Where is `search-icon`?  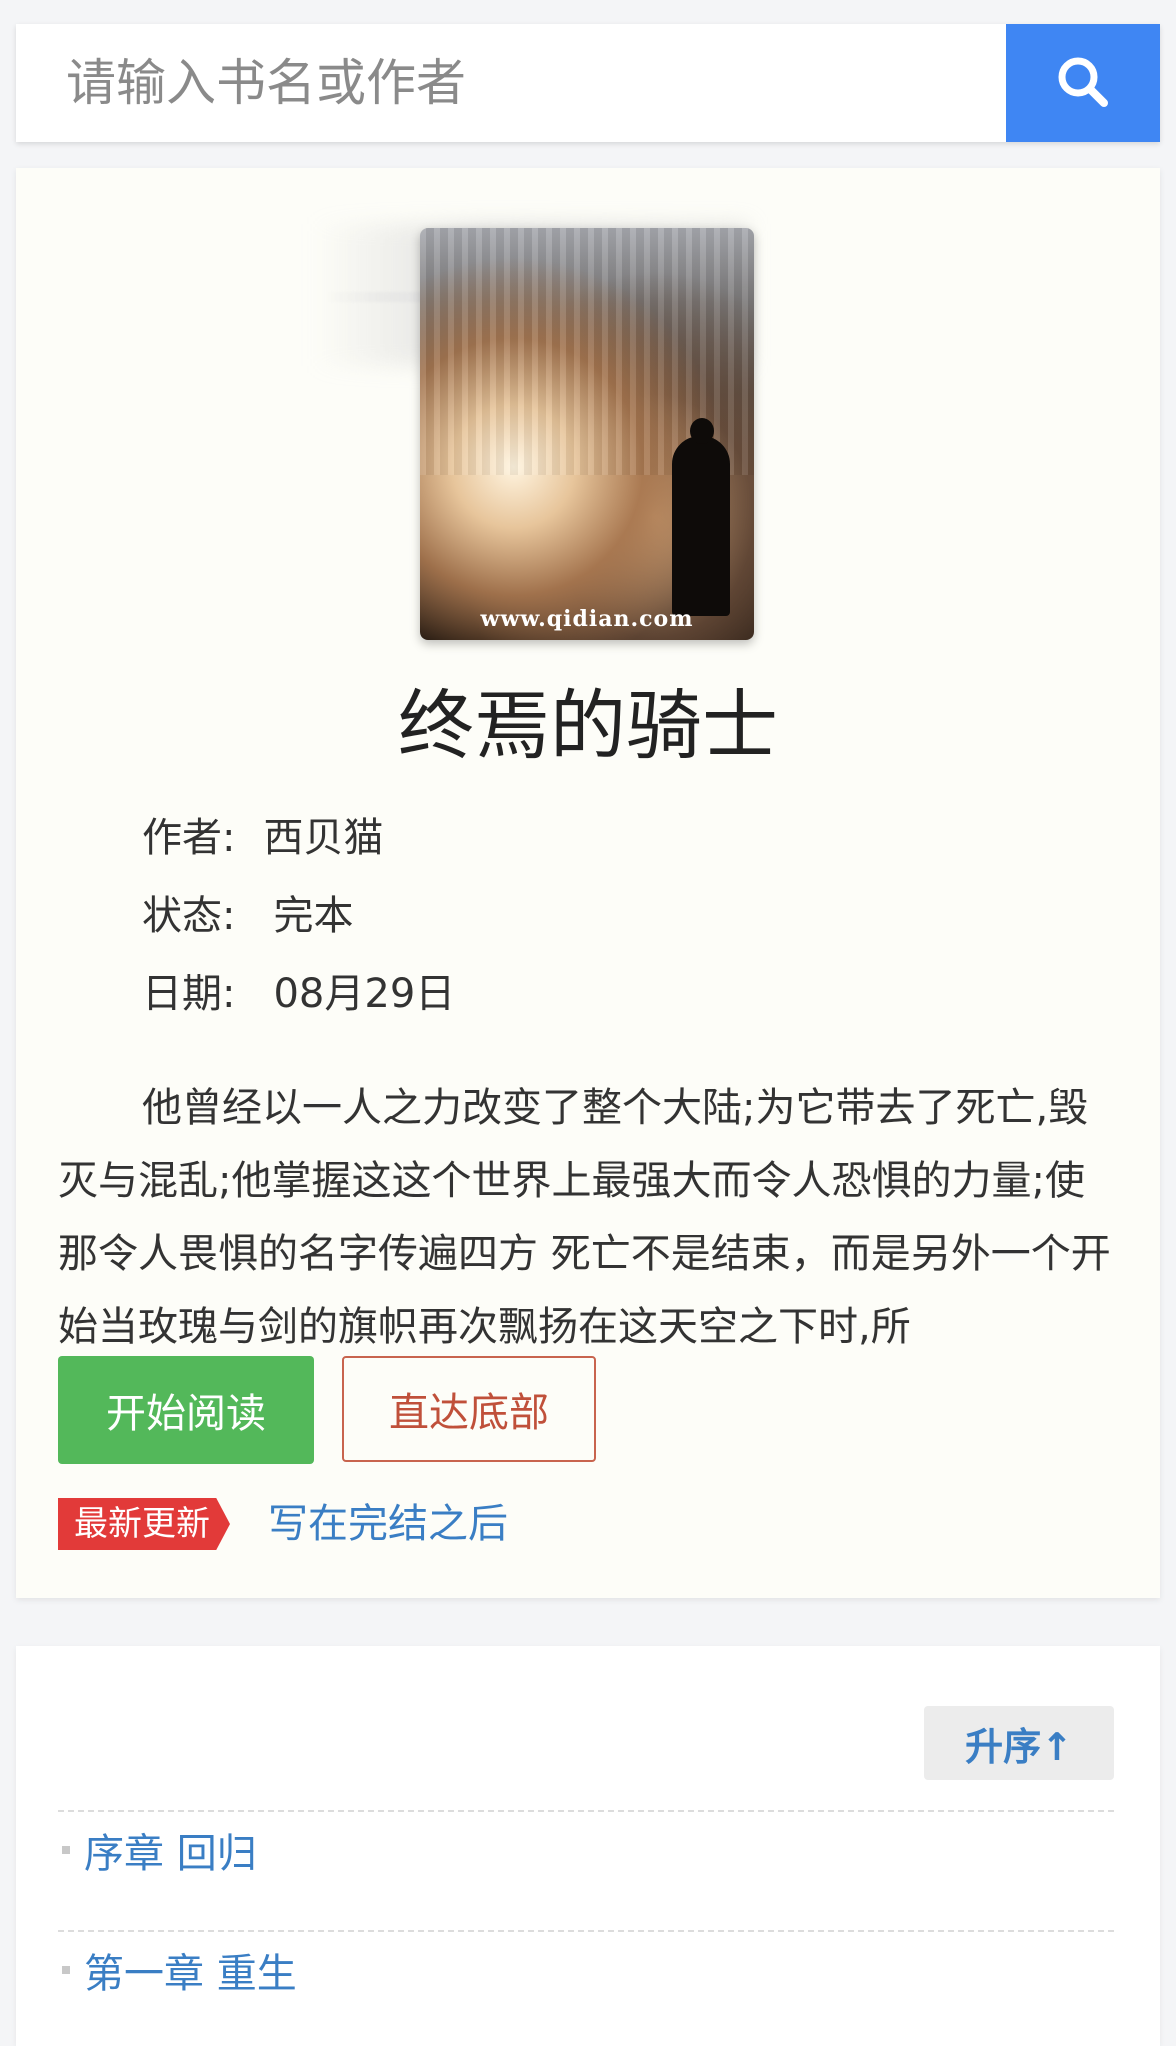 search-icon is located at coordinates (1083, 83).